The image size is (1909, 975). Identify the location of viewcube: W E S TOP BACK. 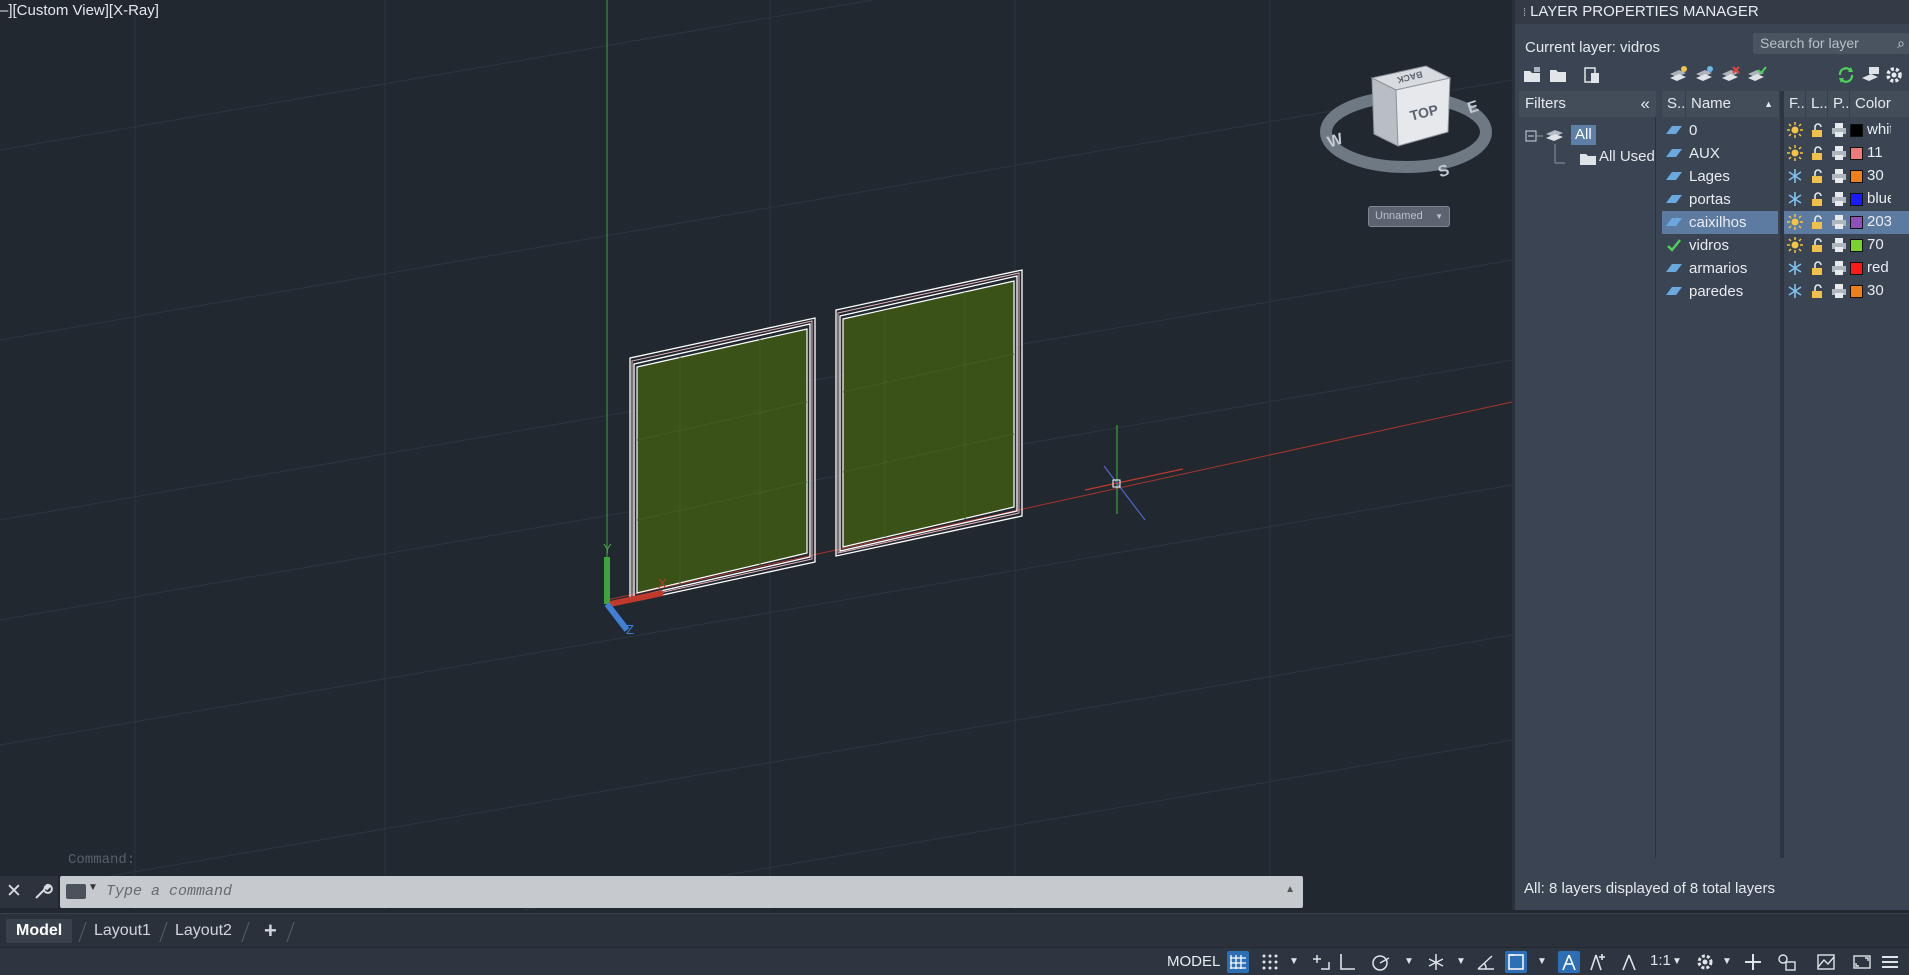
(1406, 120).